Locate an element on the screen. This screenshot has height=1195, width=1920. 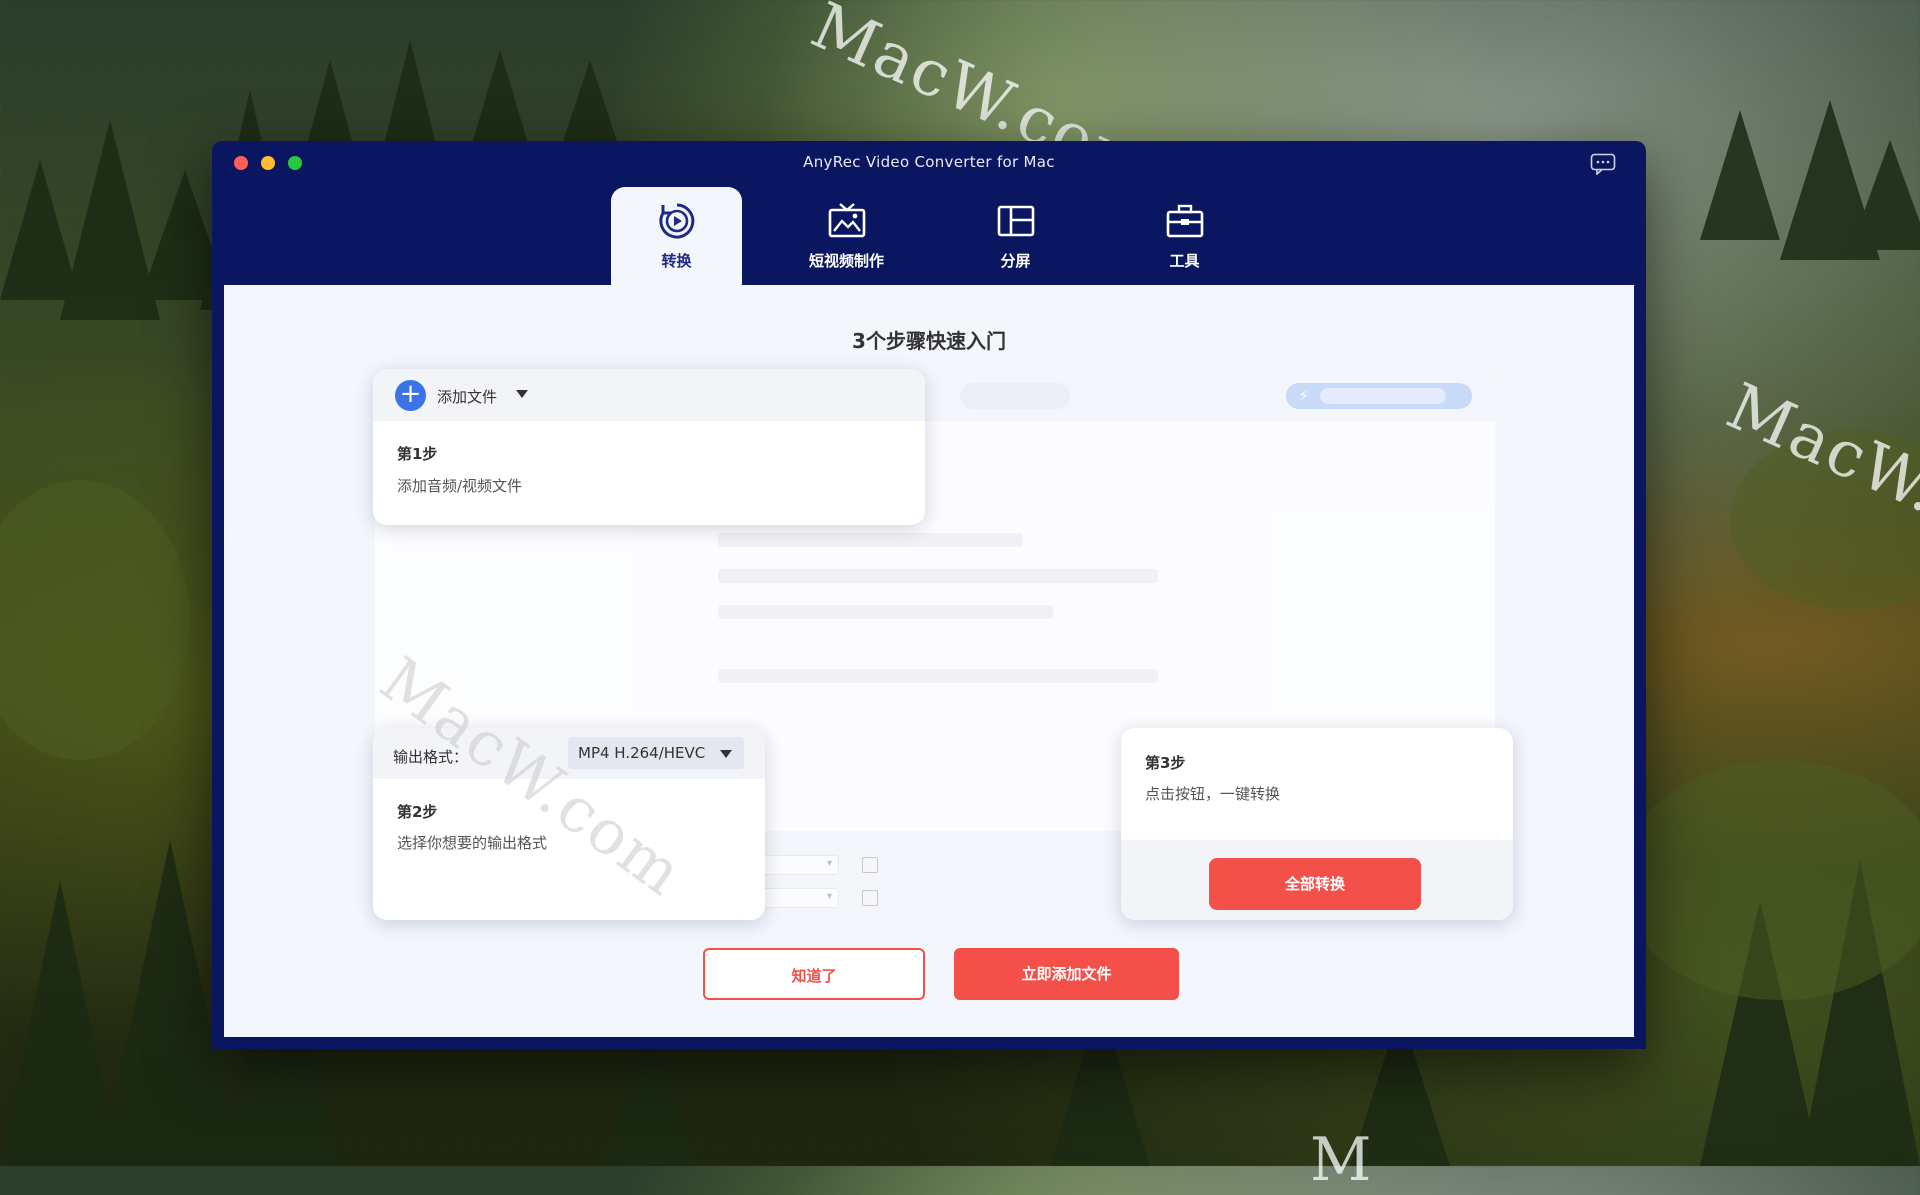
step3-title: 第3步 is located at coordinates (1165, 763).